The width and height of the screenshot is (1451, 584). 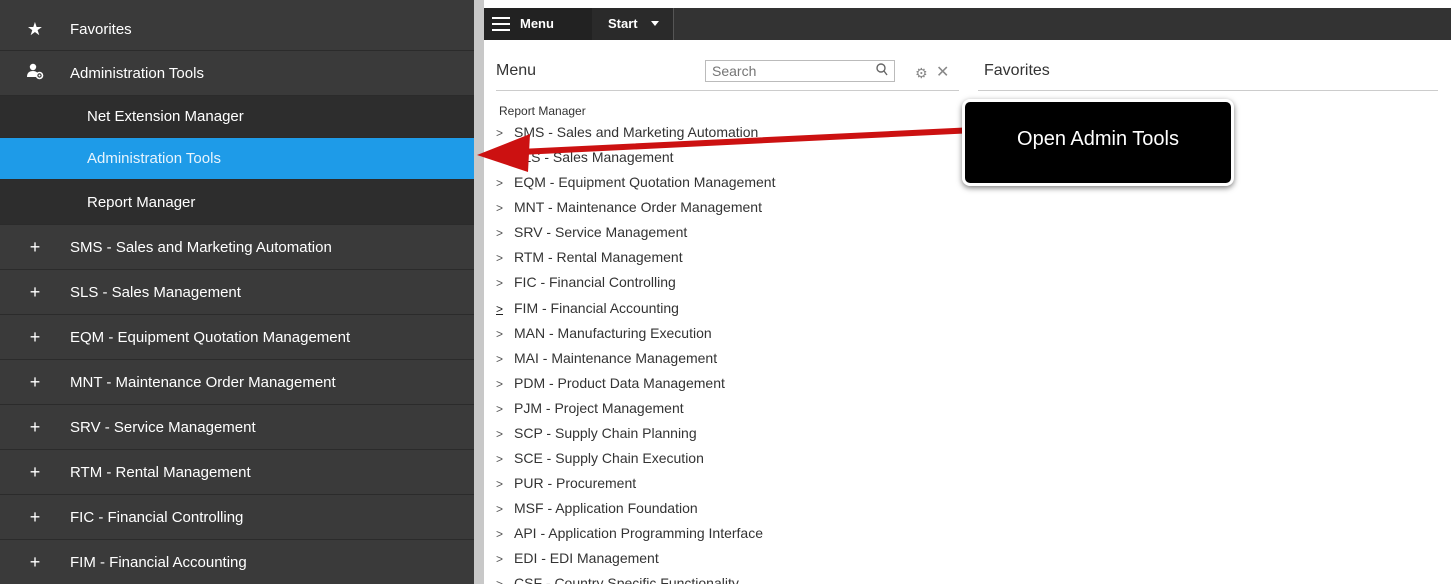 I want to click on tree-item-label: FIM - Financial Accounting, so click(x=596, y=308).